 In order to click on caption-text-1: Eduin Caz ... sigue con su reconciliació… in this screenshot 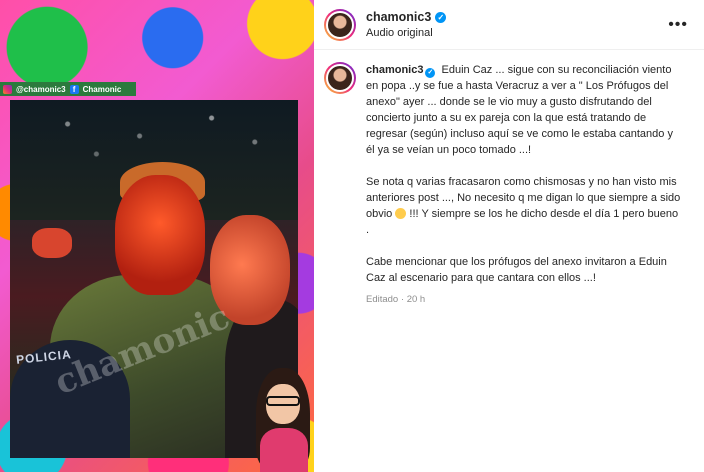, I will do `click(519, 110)`.